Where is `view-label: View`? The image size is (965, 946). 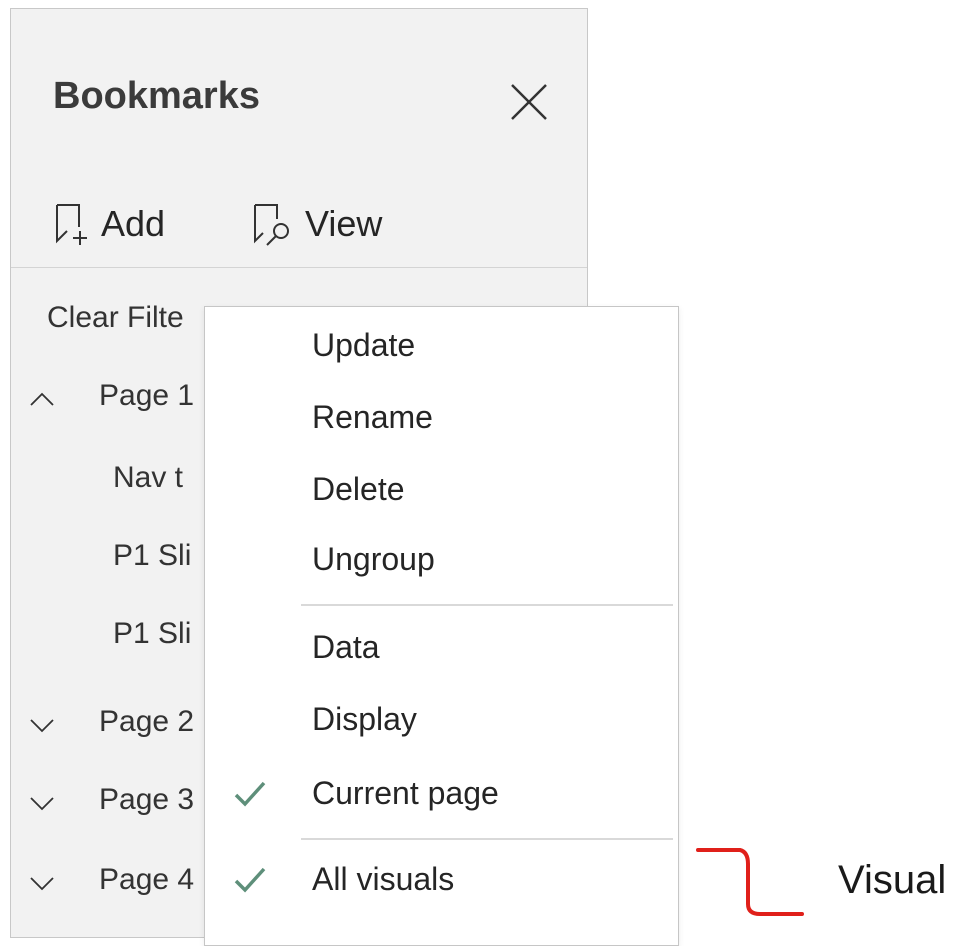
view-label: View is located at coordinates (344, 223).